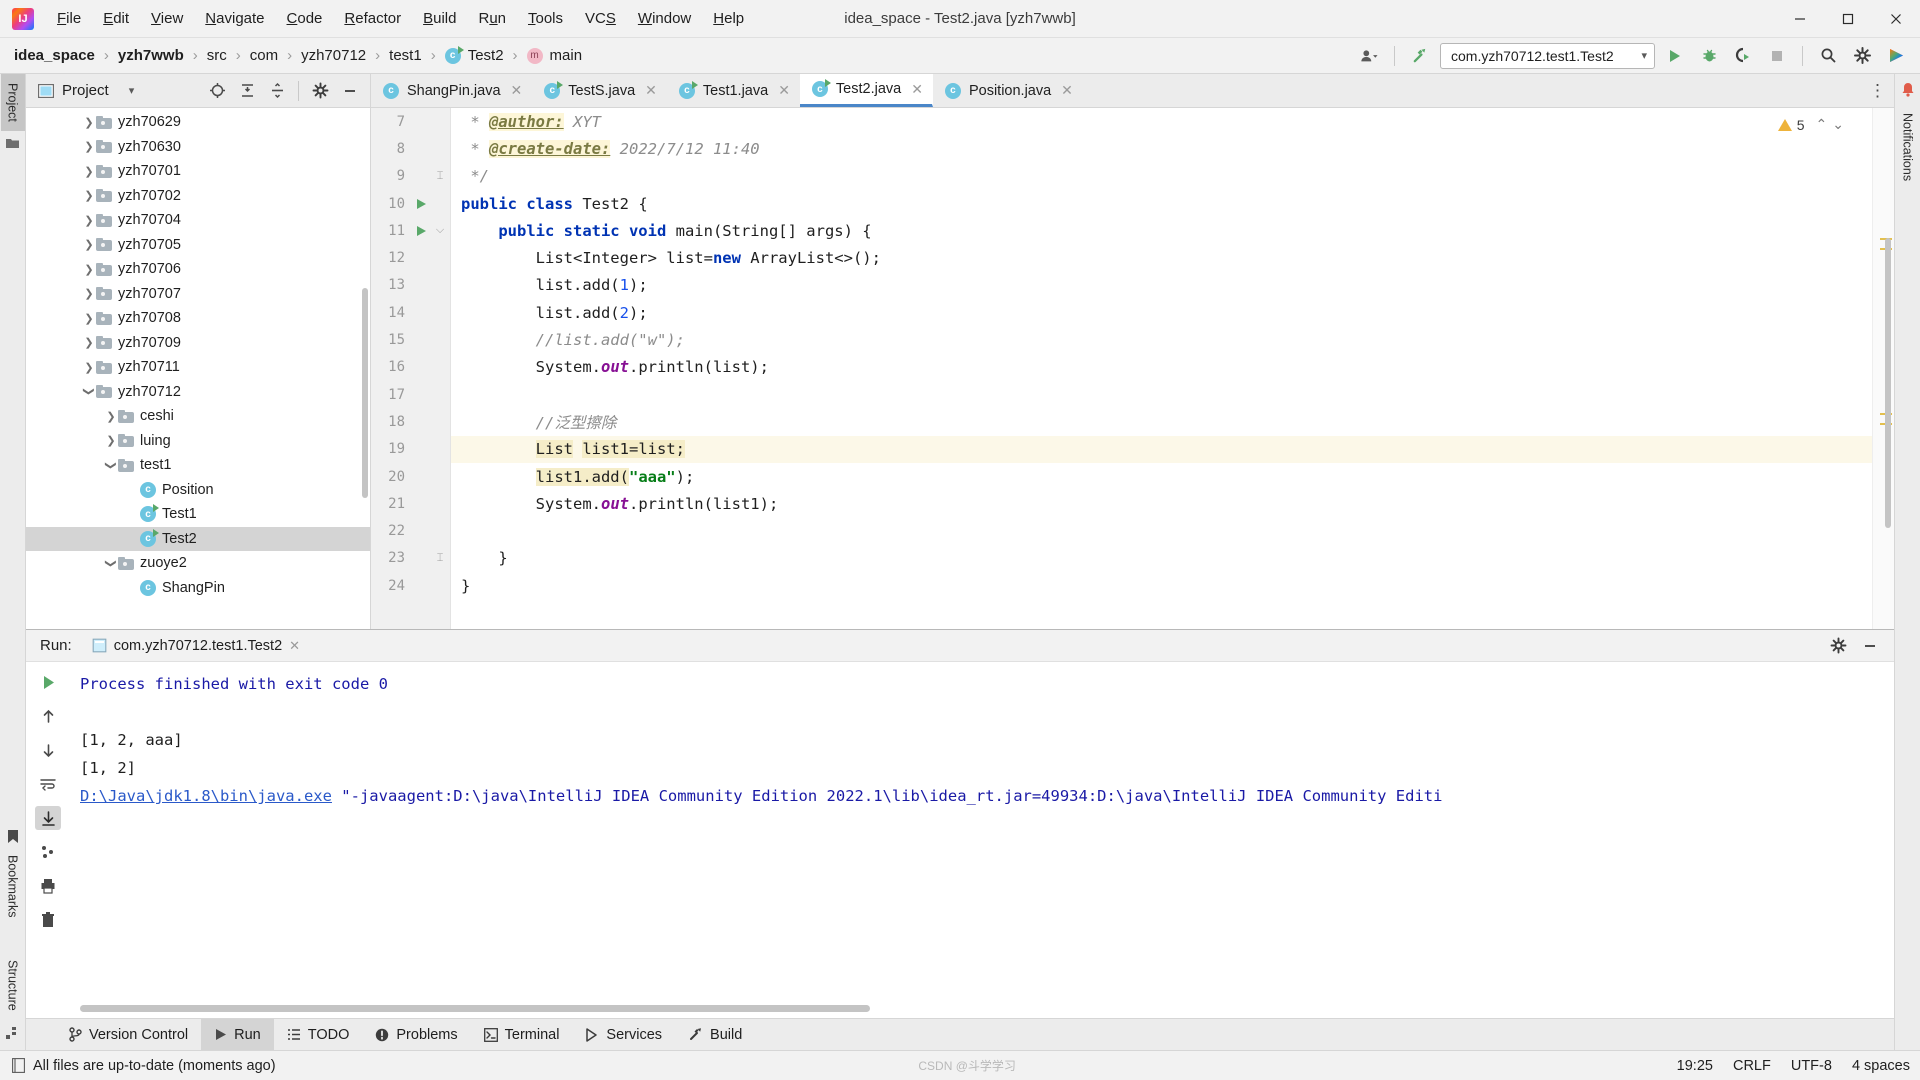 This screenshot has height=1080, width=1920. Describe the element at coordinates (234, 18) in the screenshot. I see `menu-item-navigate: Navigate` at that location.